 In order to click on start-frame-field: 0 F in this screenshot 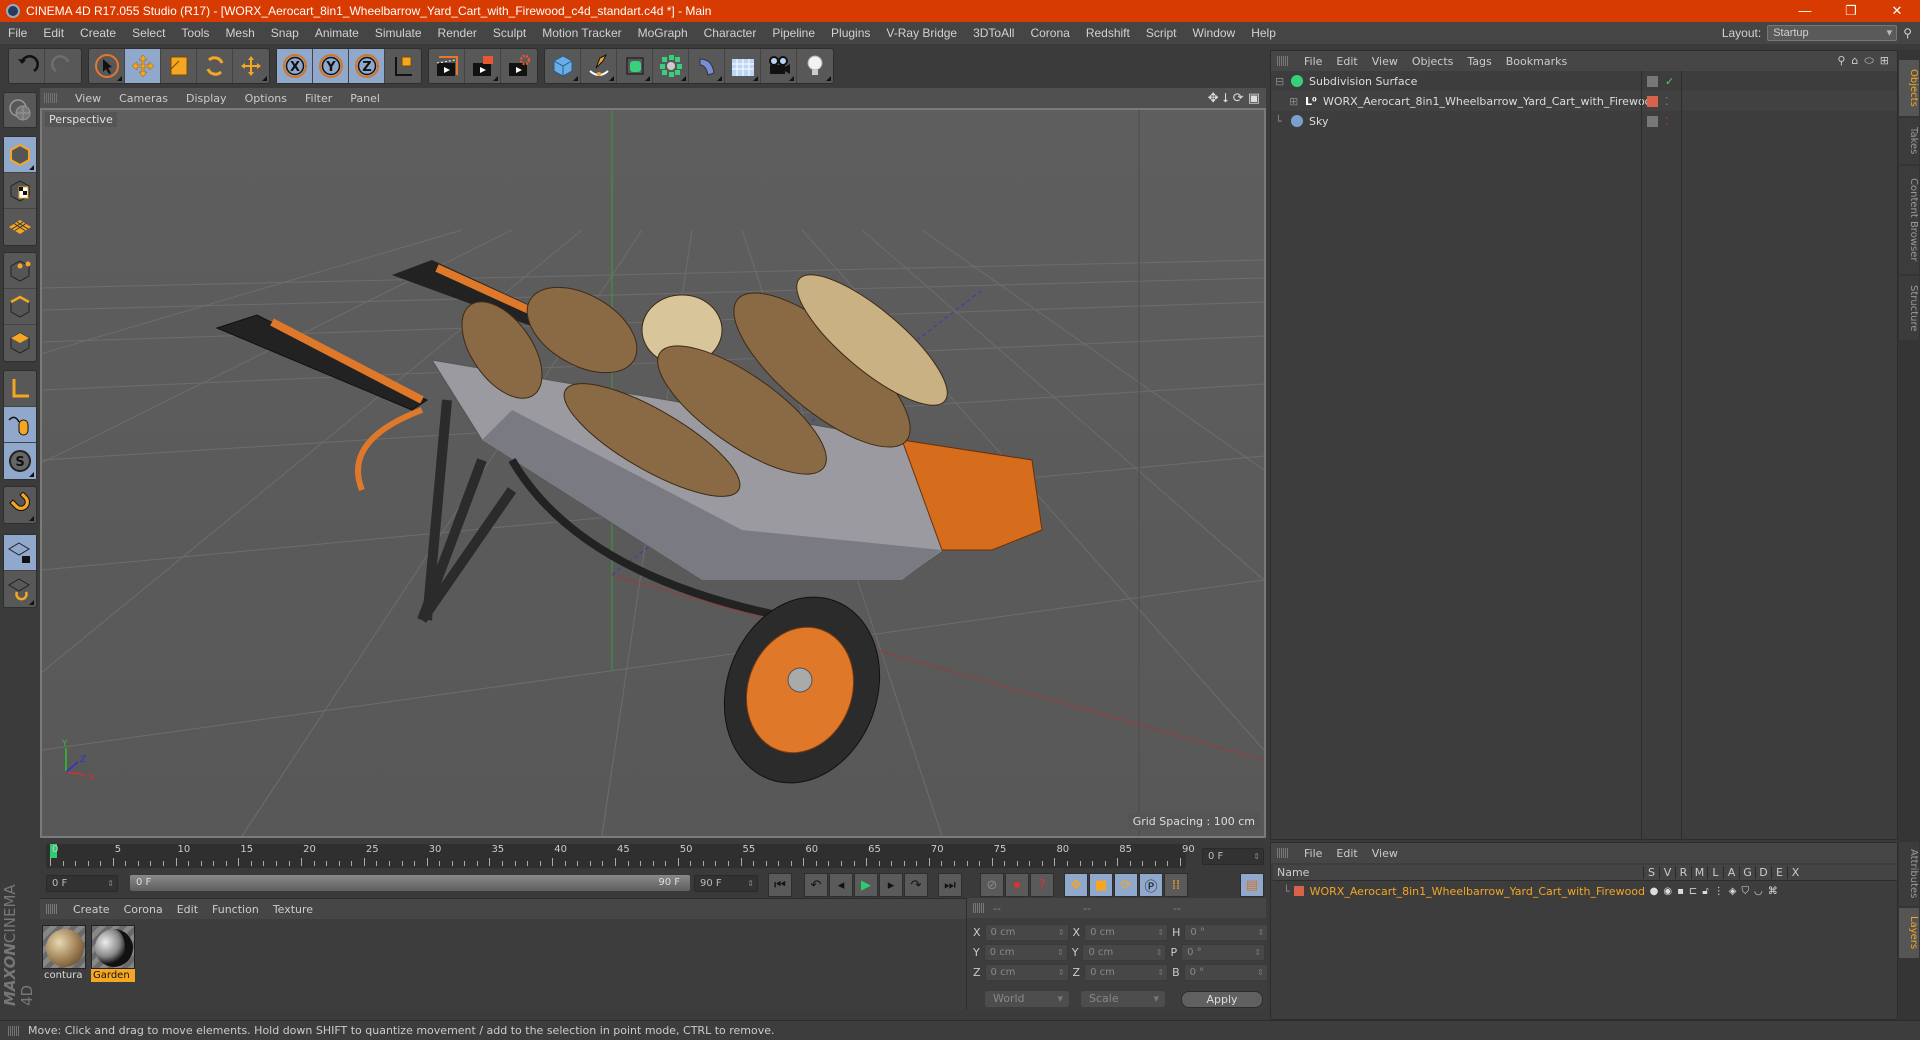, I will do `click(82, 883)`.